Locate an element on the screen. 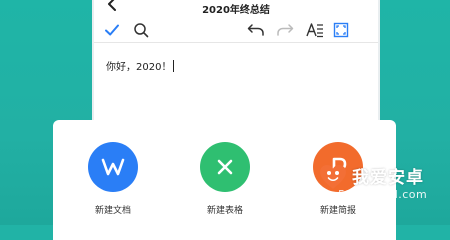 This screenshot has height=240, width=450. search-icon is located at coordinates (141, 30).